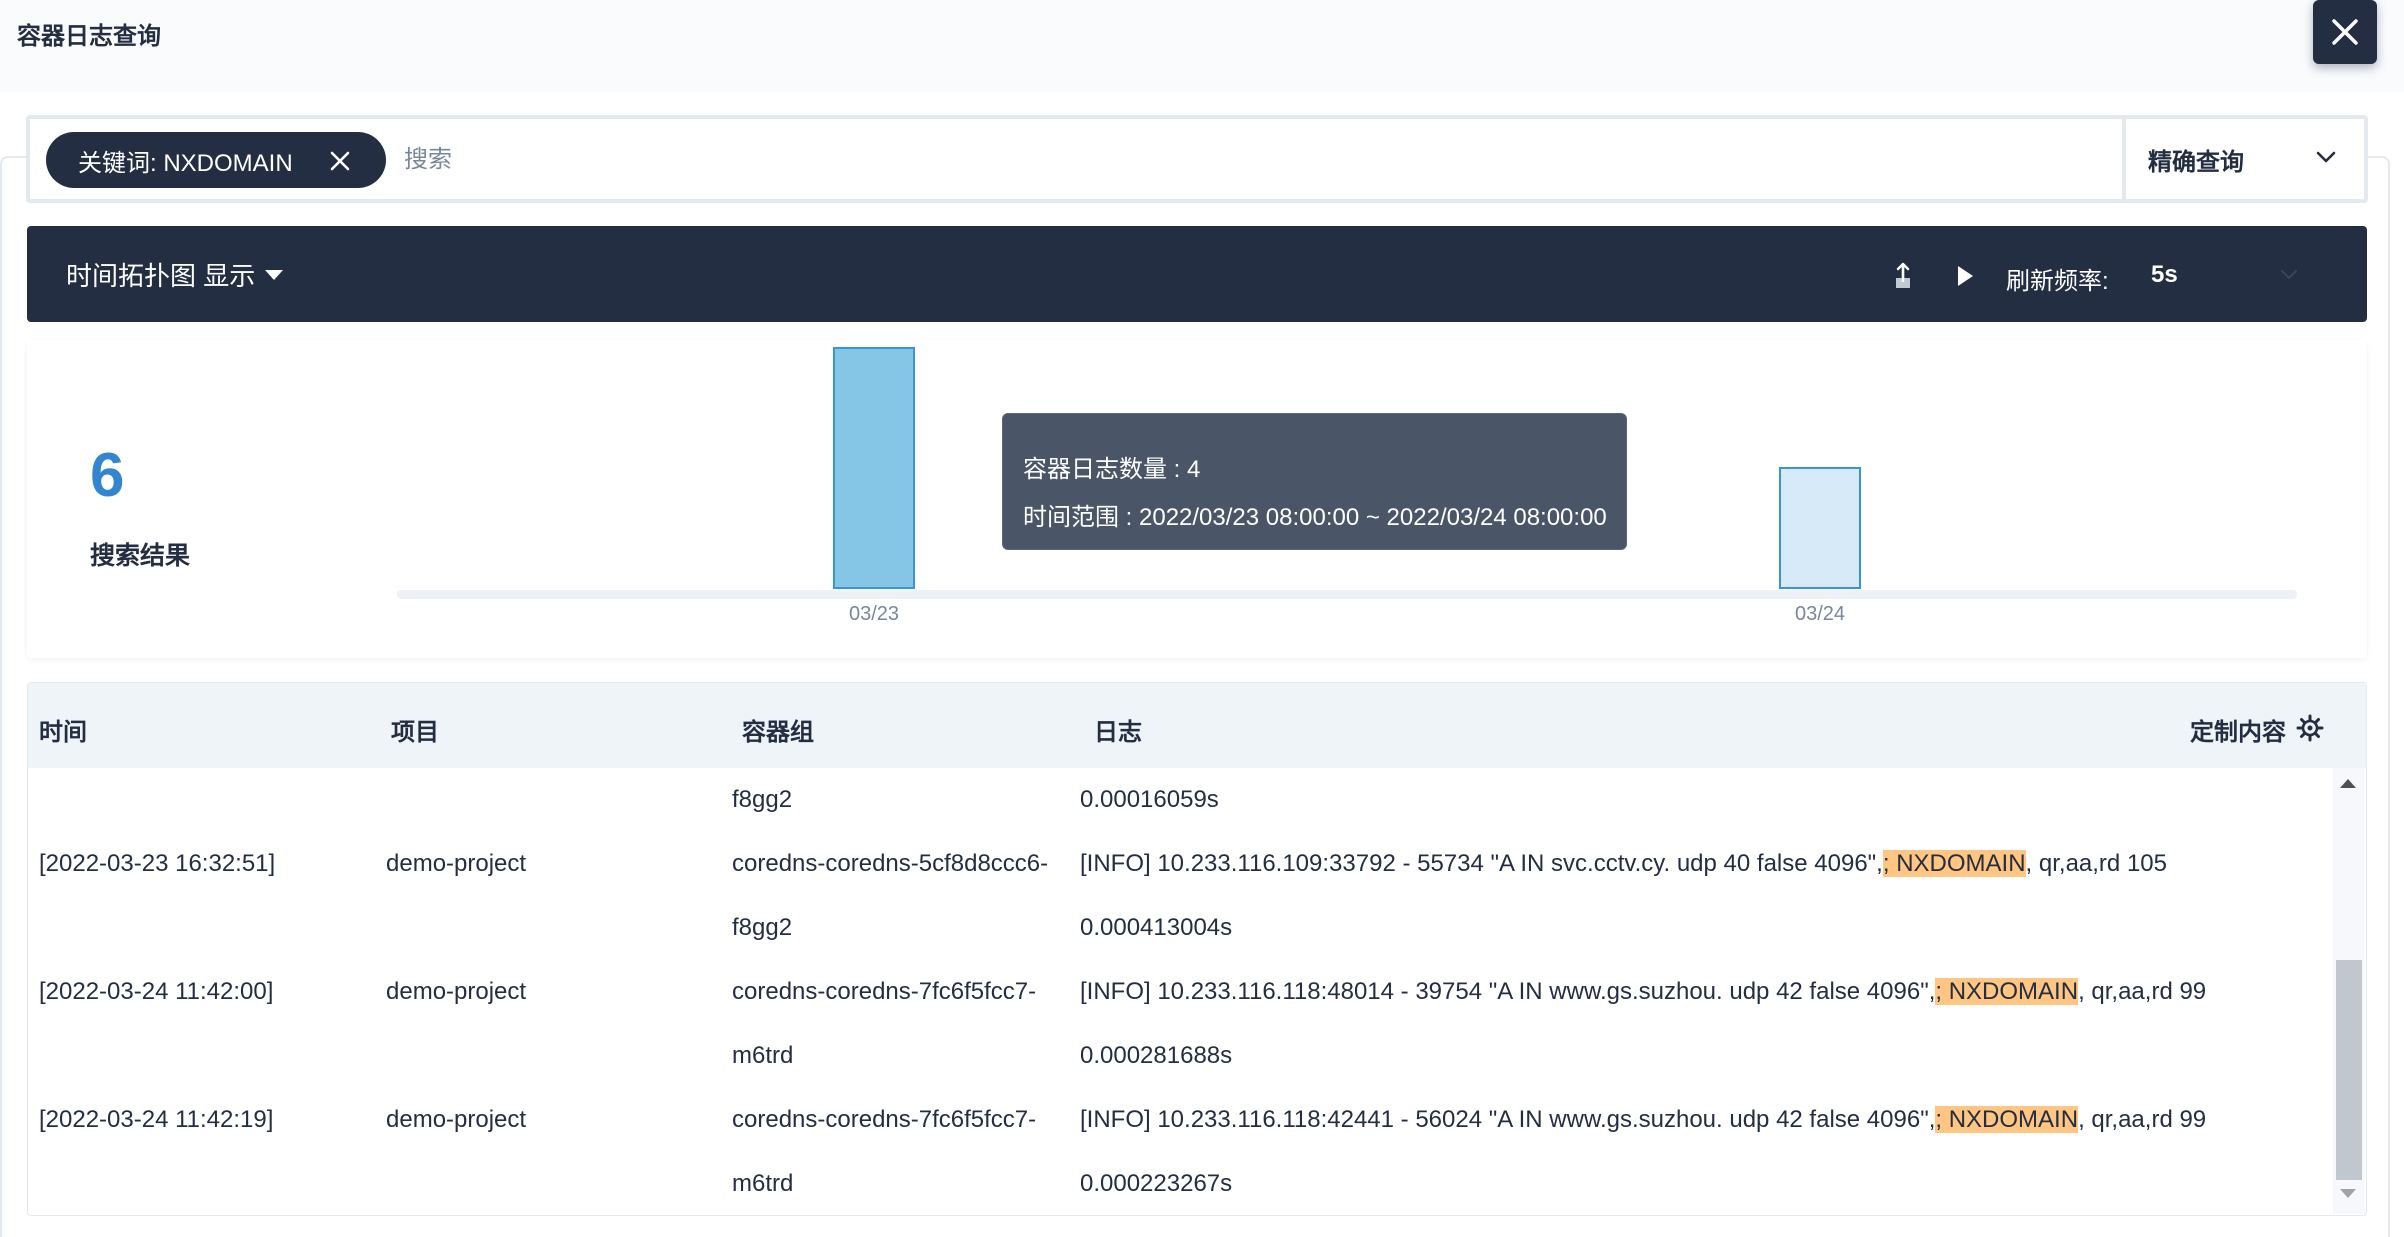 Image resolution: width=2404 pixels, height=1237 pixels. I want to click on header-custom: 定制内容, so click(2238, 729).